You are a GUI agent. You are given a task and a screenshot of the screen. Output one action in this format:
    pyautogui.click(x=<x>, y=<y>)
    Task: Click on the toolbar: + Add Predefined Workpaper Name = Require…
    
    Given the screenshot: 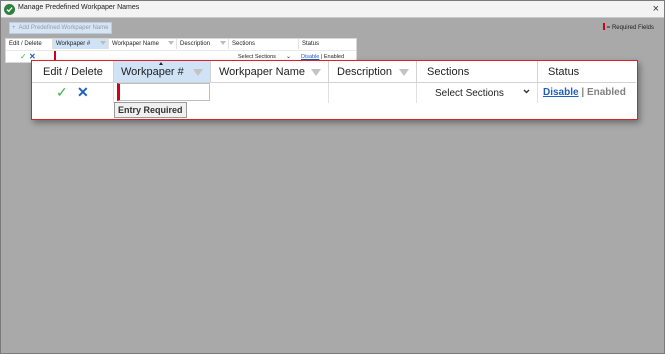 What is the action you would take?
    pyautogui.click(x=332, y=28)
    